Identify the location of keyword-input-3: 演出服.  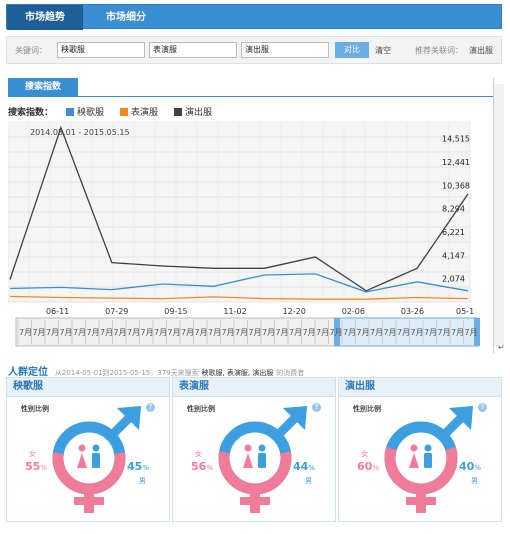
(285, 50).